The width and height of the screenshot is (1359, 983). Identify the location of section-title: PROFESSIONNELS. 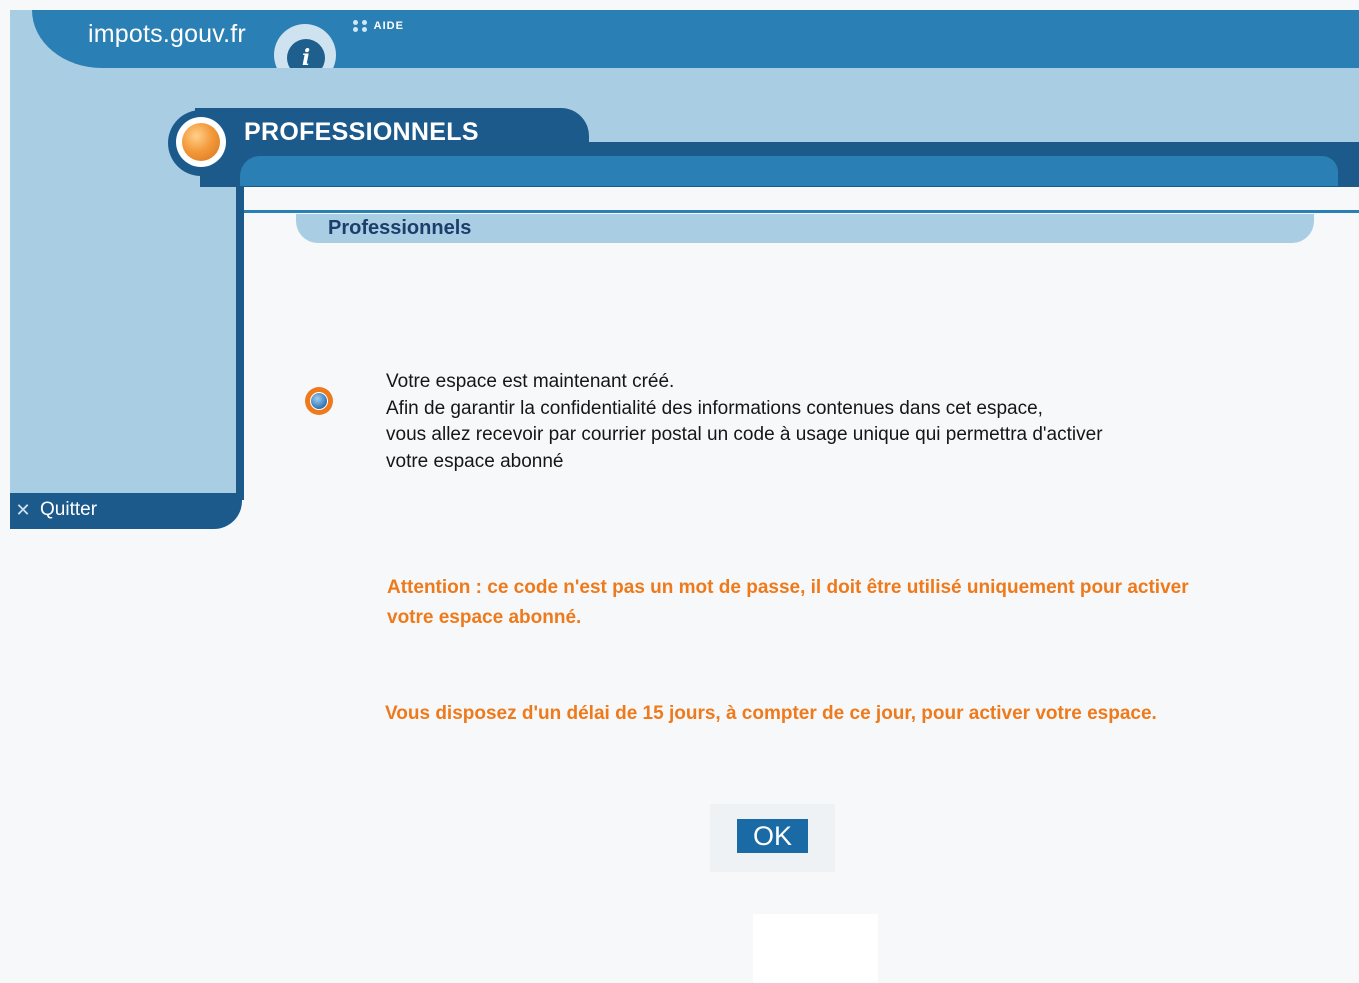
(361, 132).